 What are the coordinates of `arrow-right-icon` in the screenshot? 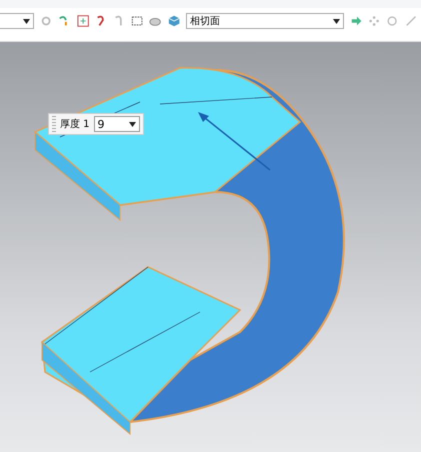 It's located at (356, 21).